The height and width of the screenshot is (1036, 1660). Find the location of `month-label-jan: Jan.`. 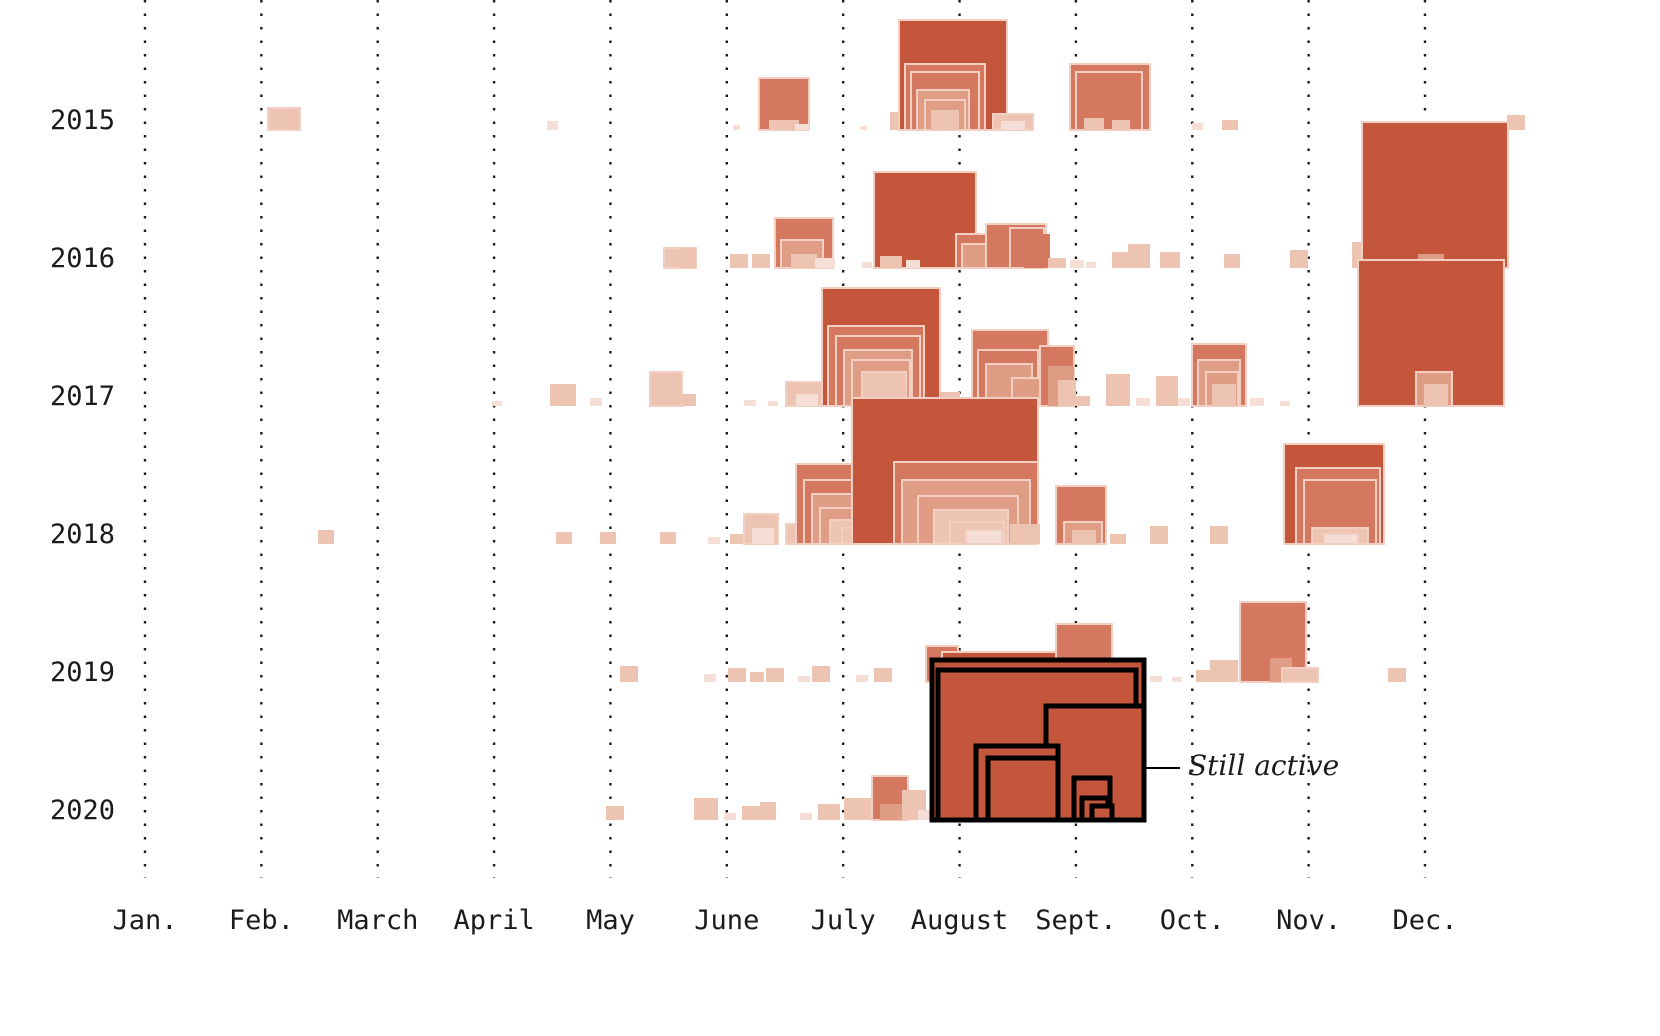

month-label-jan: Jan. is located at coordinates (145, 920).